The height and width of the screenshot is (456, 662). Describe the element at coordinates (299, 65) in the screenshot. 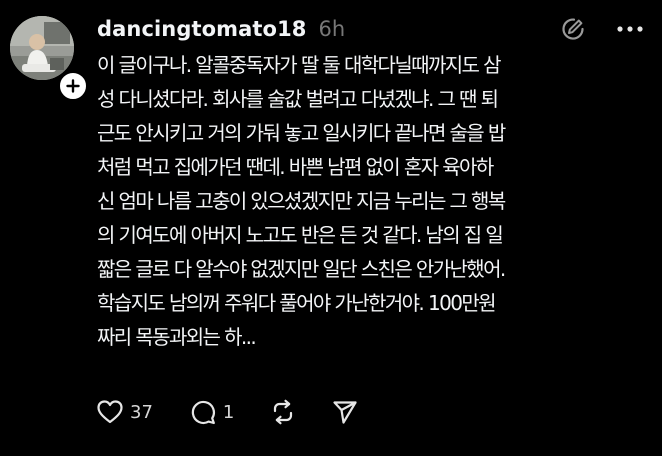

I see `post-text-line: 이 글이구나. 알콜중독자가 딸 둘 대학다닐때까지도 삼` at that location.